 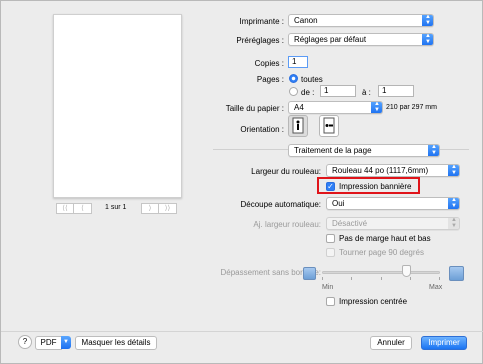 What do you see at coordinates (406, 271) in the screenshot?
I see `overflow-slider-knob` at bounding box center [406, 271].